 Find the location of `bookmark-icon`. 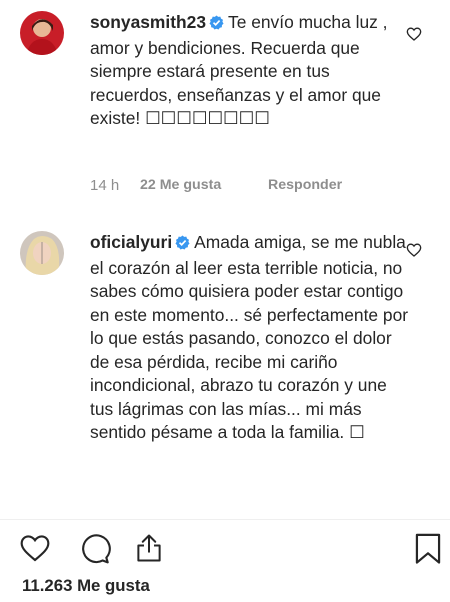

bookmark-icon is located at coordinates (428, 551).